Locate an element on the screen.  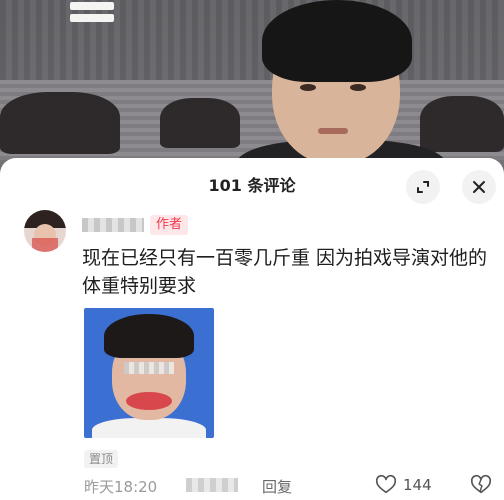
reply-button: 回复 is located at coordinates (277, 486).